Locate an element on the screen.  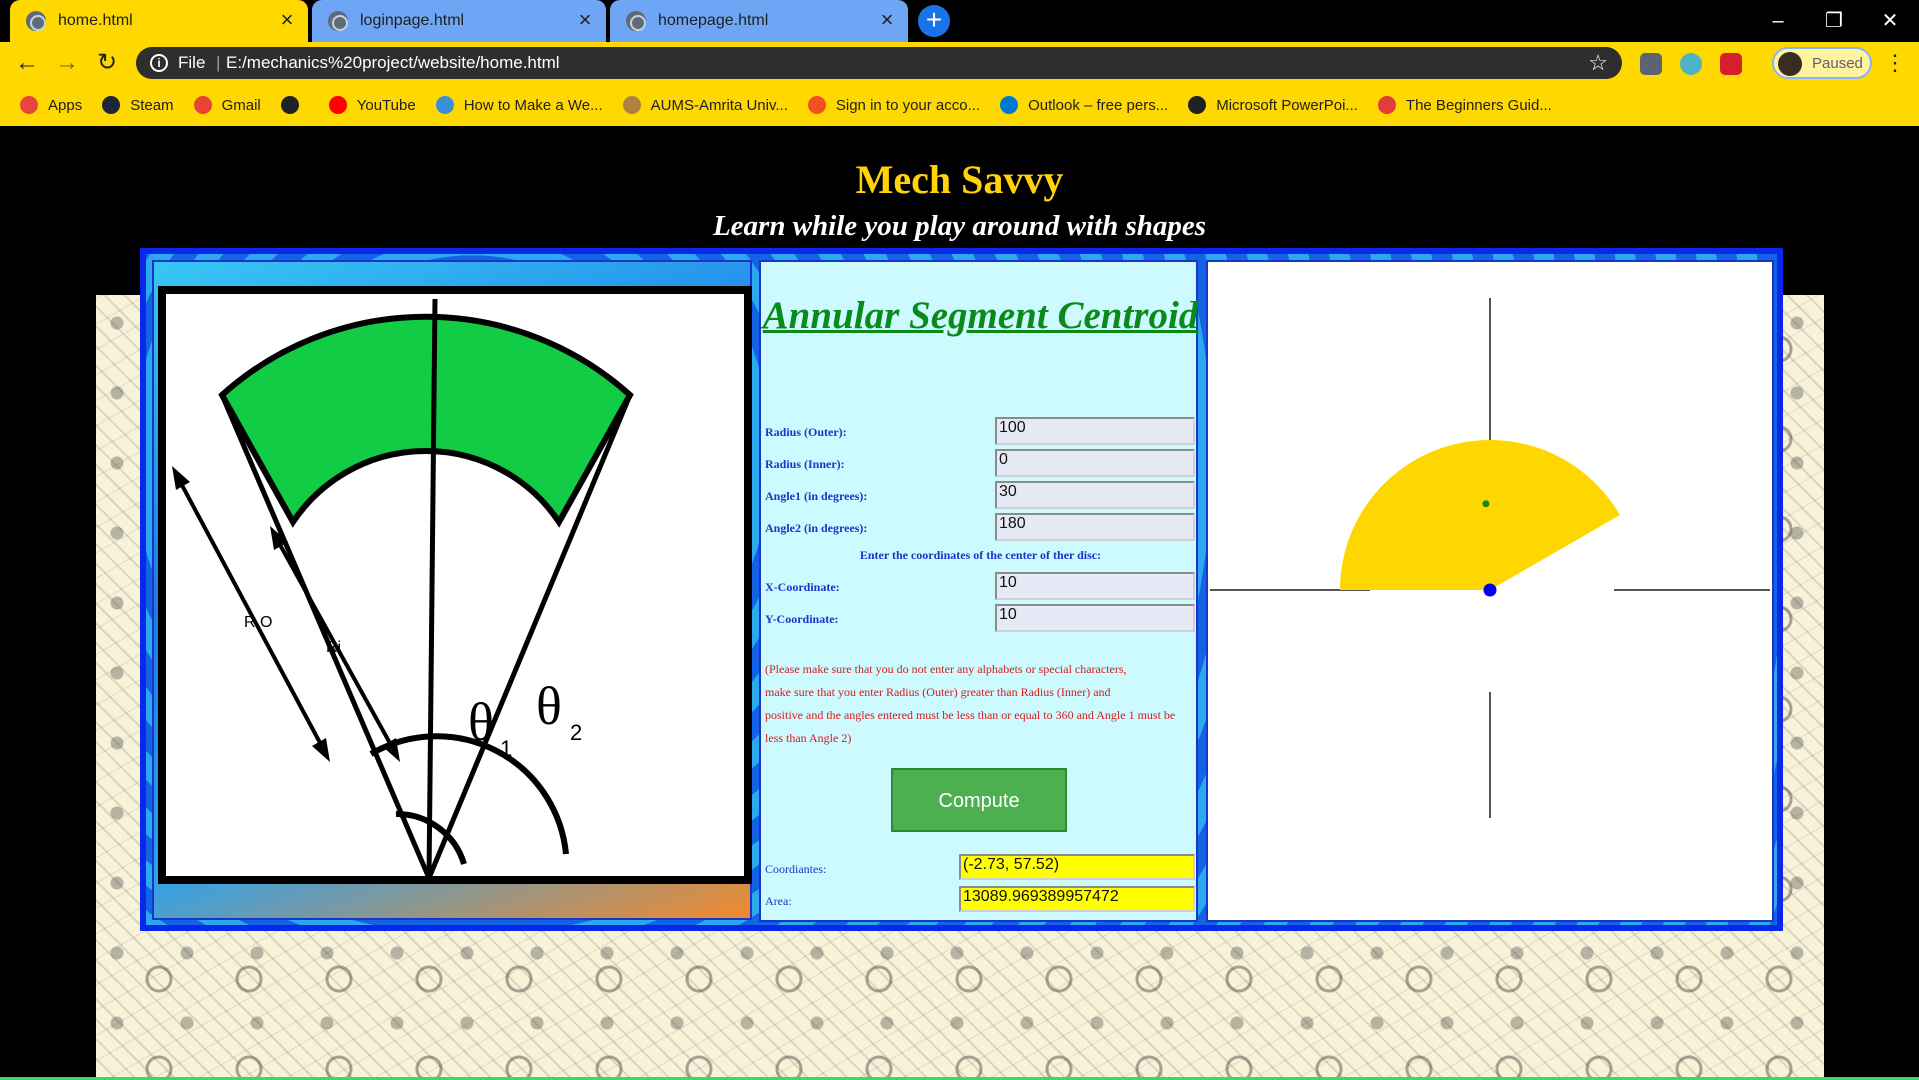
inner-radius-label: Ri is located at coordinates (333, 647).